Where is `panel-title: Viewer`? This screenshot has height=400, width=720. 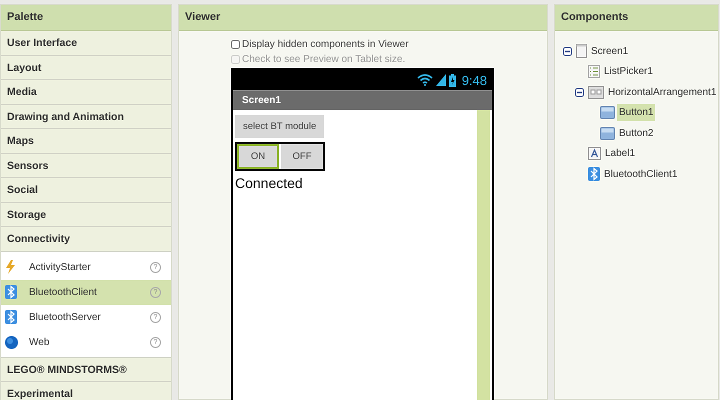 panel-title: Viewer is located at coordinates (363, 18).